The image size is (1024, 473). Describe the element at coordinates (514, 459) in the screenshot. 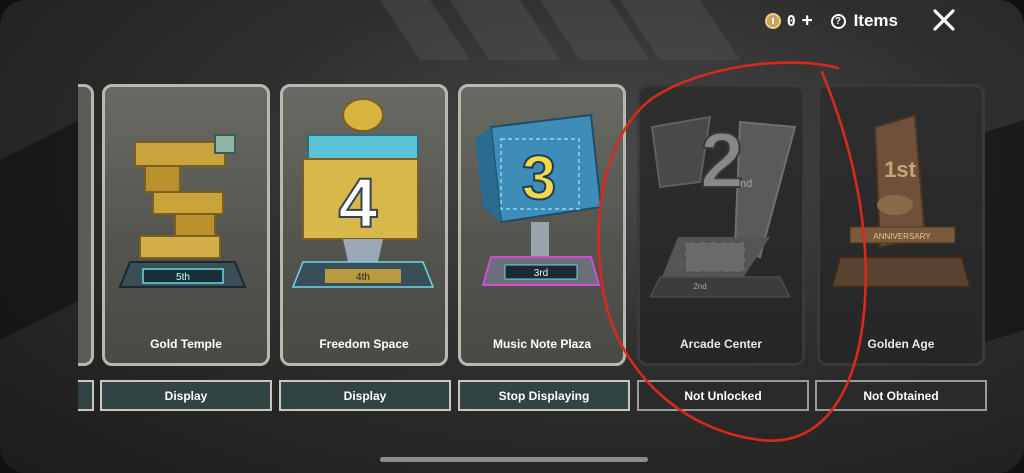

I see `home-indicator` at that location.